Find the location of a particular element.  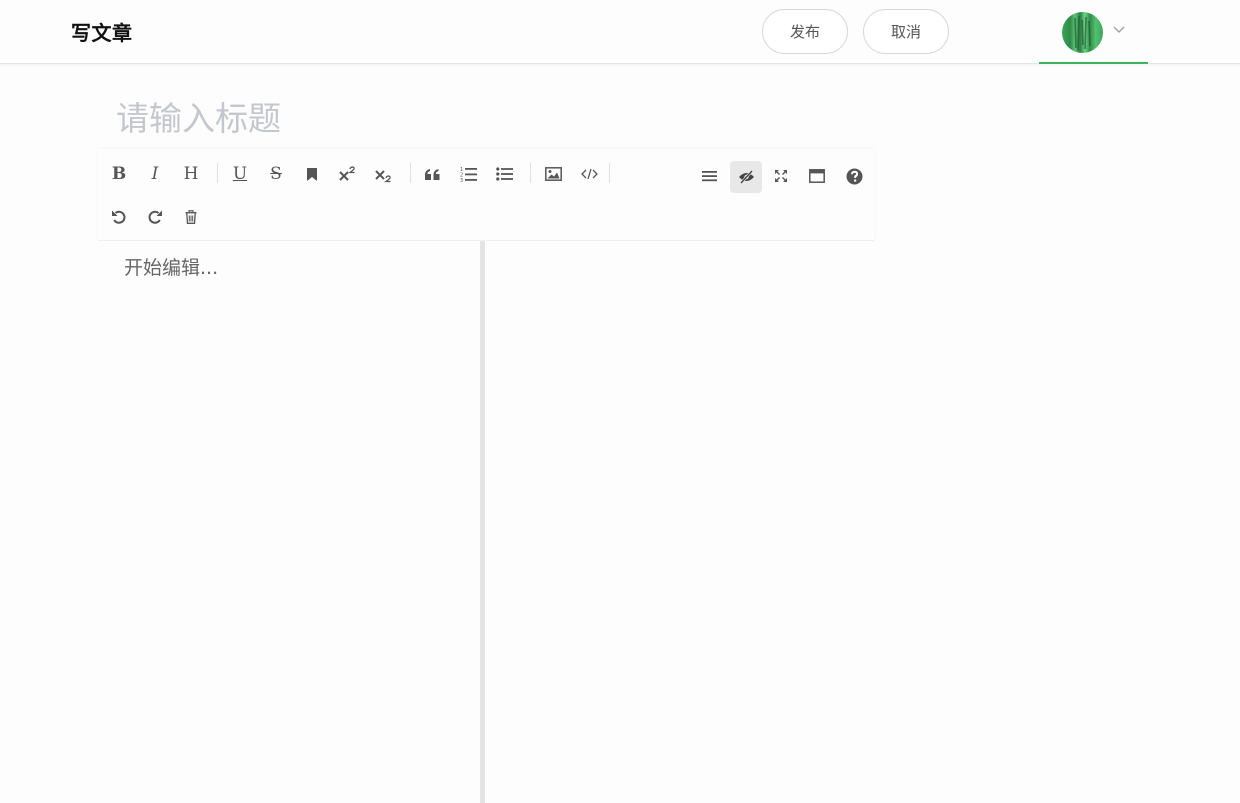

unordered-list-button is located at coordinates (504, 174).